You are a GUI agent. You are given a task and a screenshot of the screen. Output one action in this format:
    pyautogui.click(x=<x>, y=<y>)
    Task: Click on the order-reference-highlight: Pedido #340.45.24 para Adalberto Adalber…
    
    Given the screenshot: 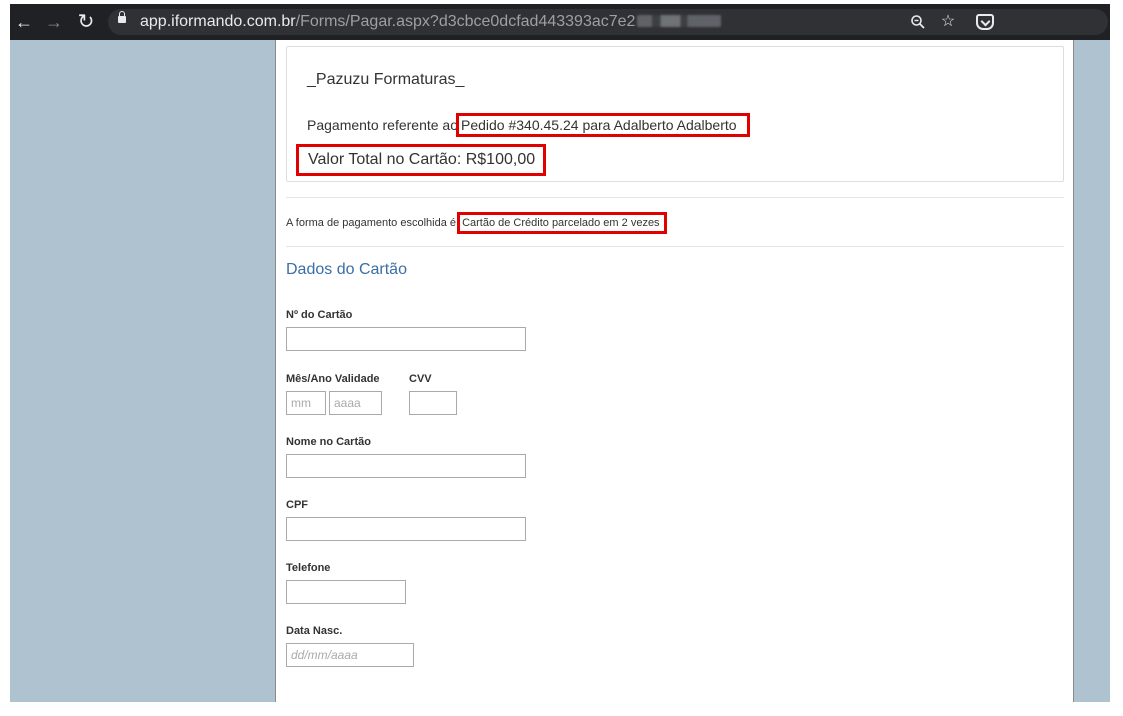 What is the action you would take?
    pyautogui.click(x=603, y=125)
    